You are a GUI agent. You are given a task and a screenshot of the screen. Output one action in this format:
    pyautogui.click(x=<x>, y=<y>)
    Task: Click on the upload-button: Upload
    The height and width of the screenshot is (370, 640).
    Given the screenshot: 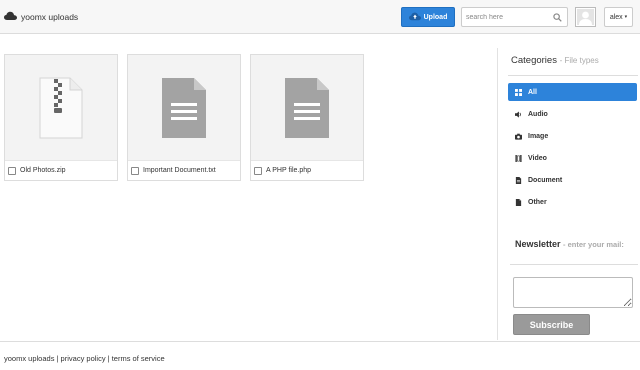 What is the action you would take?
    pyautogui.click(x=428, y=17)
    